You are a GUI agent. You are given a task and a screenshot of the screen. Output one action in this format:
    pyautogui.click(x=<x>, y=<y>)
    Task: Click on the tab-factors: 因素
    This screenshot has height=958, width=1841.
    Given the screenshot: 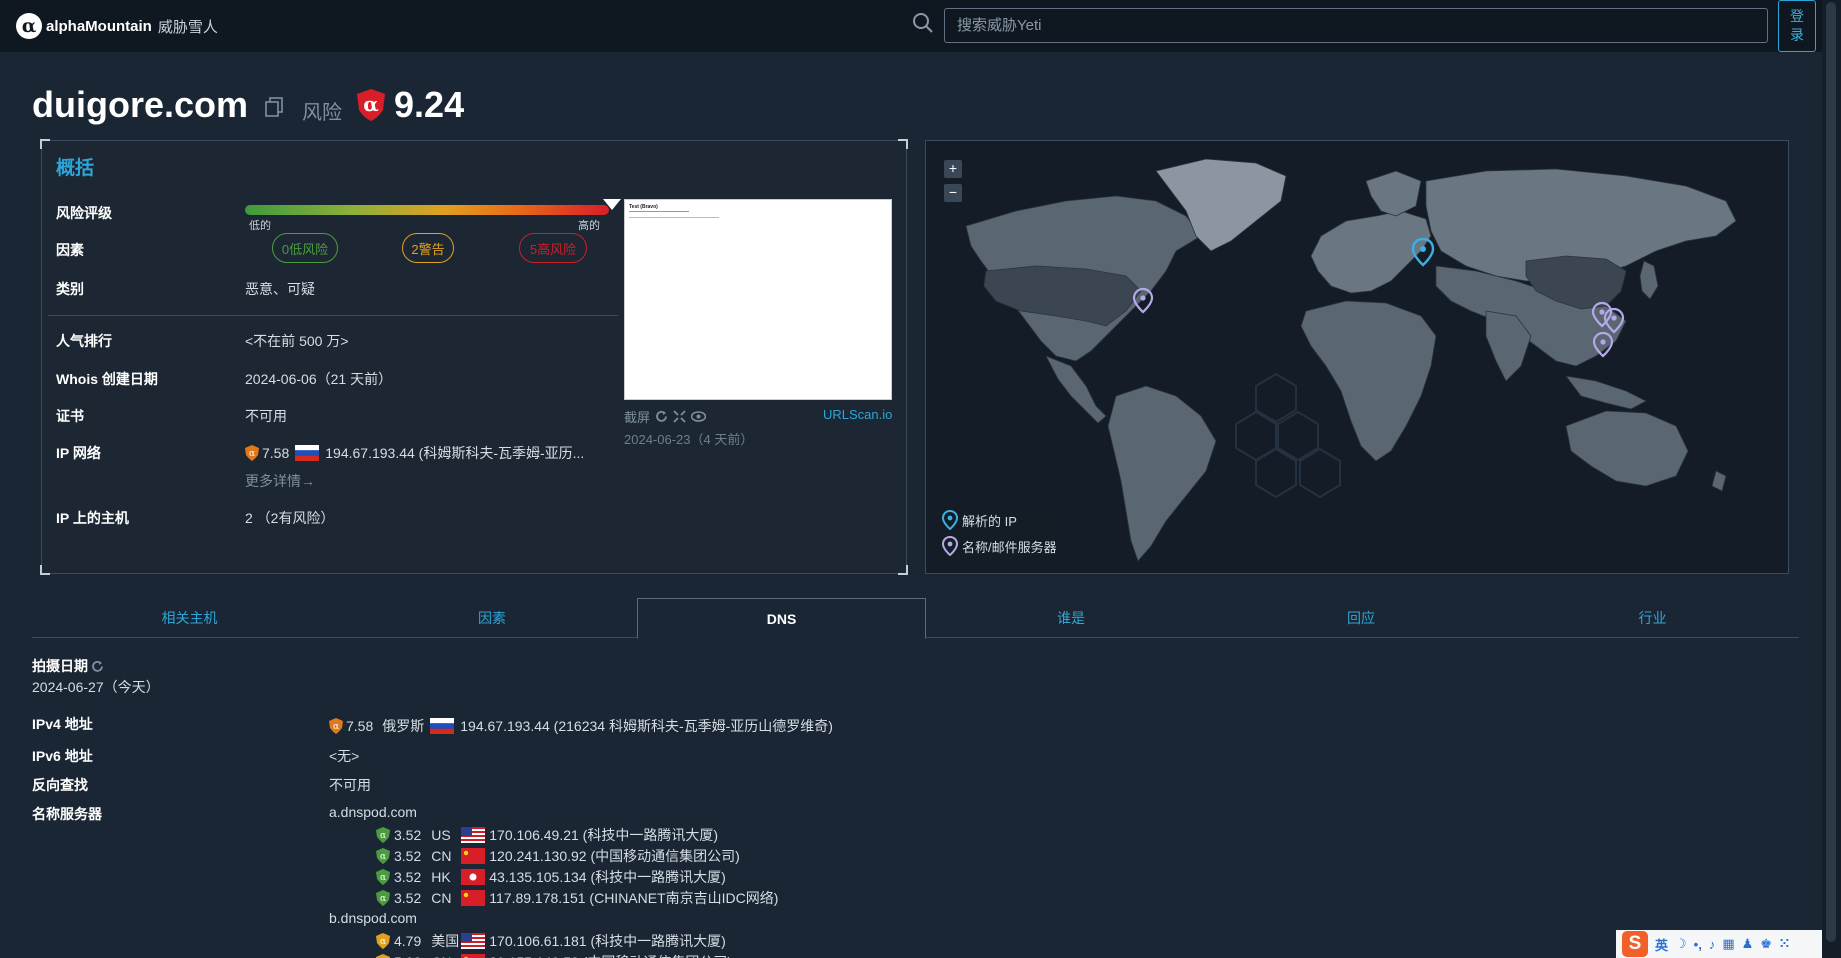 What is the action you would take?
    pyautogui.click(x=492, y=618)
    